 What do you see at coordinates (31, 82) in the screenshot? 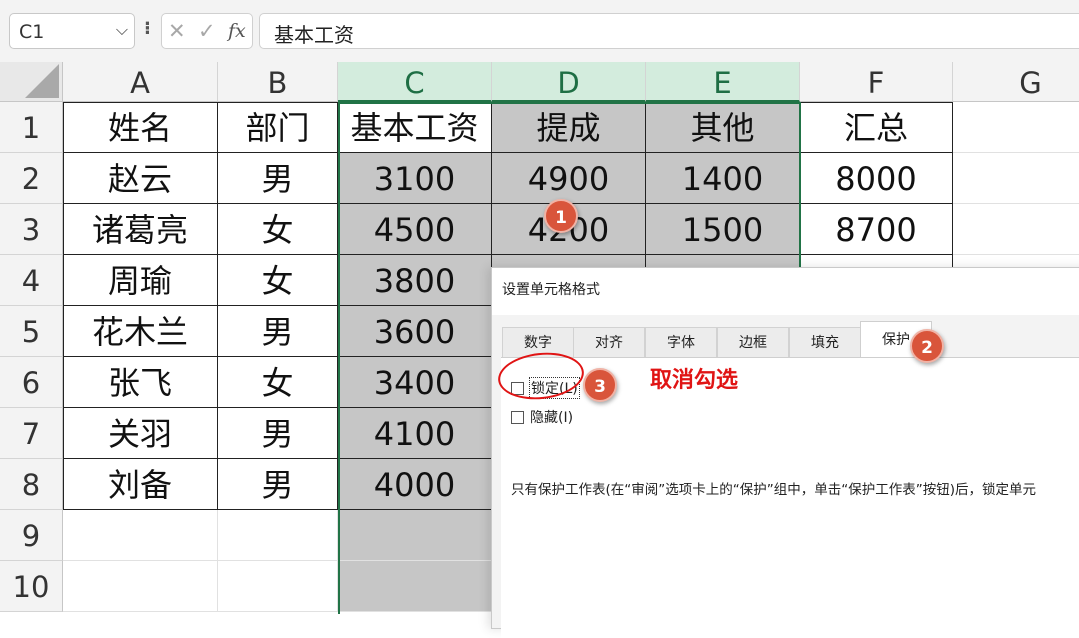
I see `select-all-corner` at bounding box center [31, 82].